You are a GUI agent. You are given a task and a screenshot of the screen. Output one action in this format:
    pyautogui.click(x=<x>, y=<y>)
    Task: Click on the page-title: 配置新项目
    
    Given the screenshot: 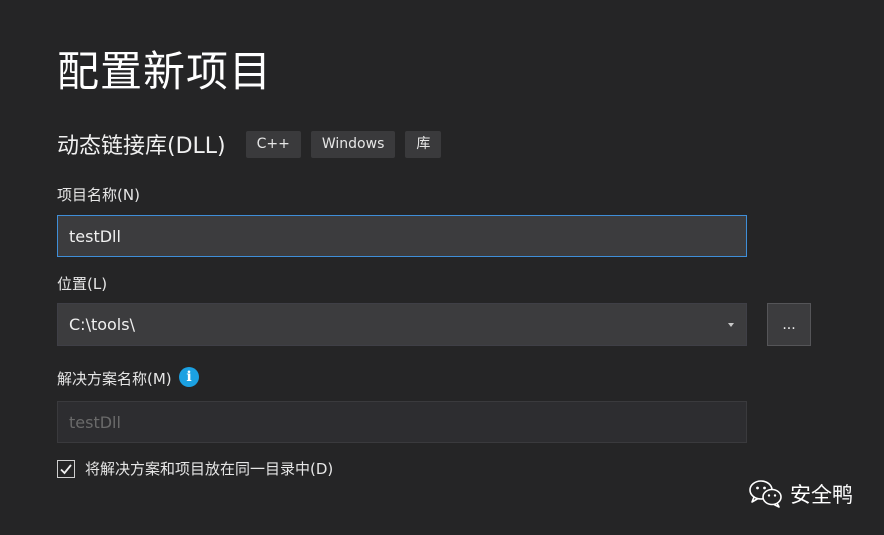 What is the action you would take?
    pyautogui.click(x=165, y=71)
    